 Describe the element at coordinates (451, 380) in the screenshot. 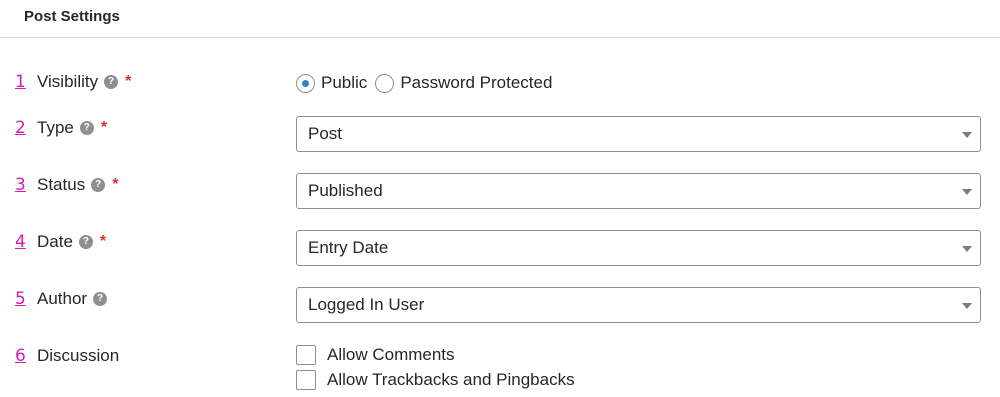

I see `allow-trackbacks-label: Allow Trackbacks and Pingbacks` at that location.